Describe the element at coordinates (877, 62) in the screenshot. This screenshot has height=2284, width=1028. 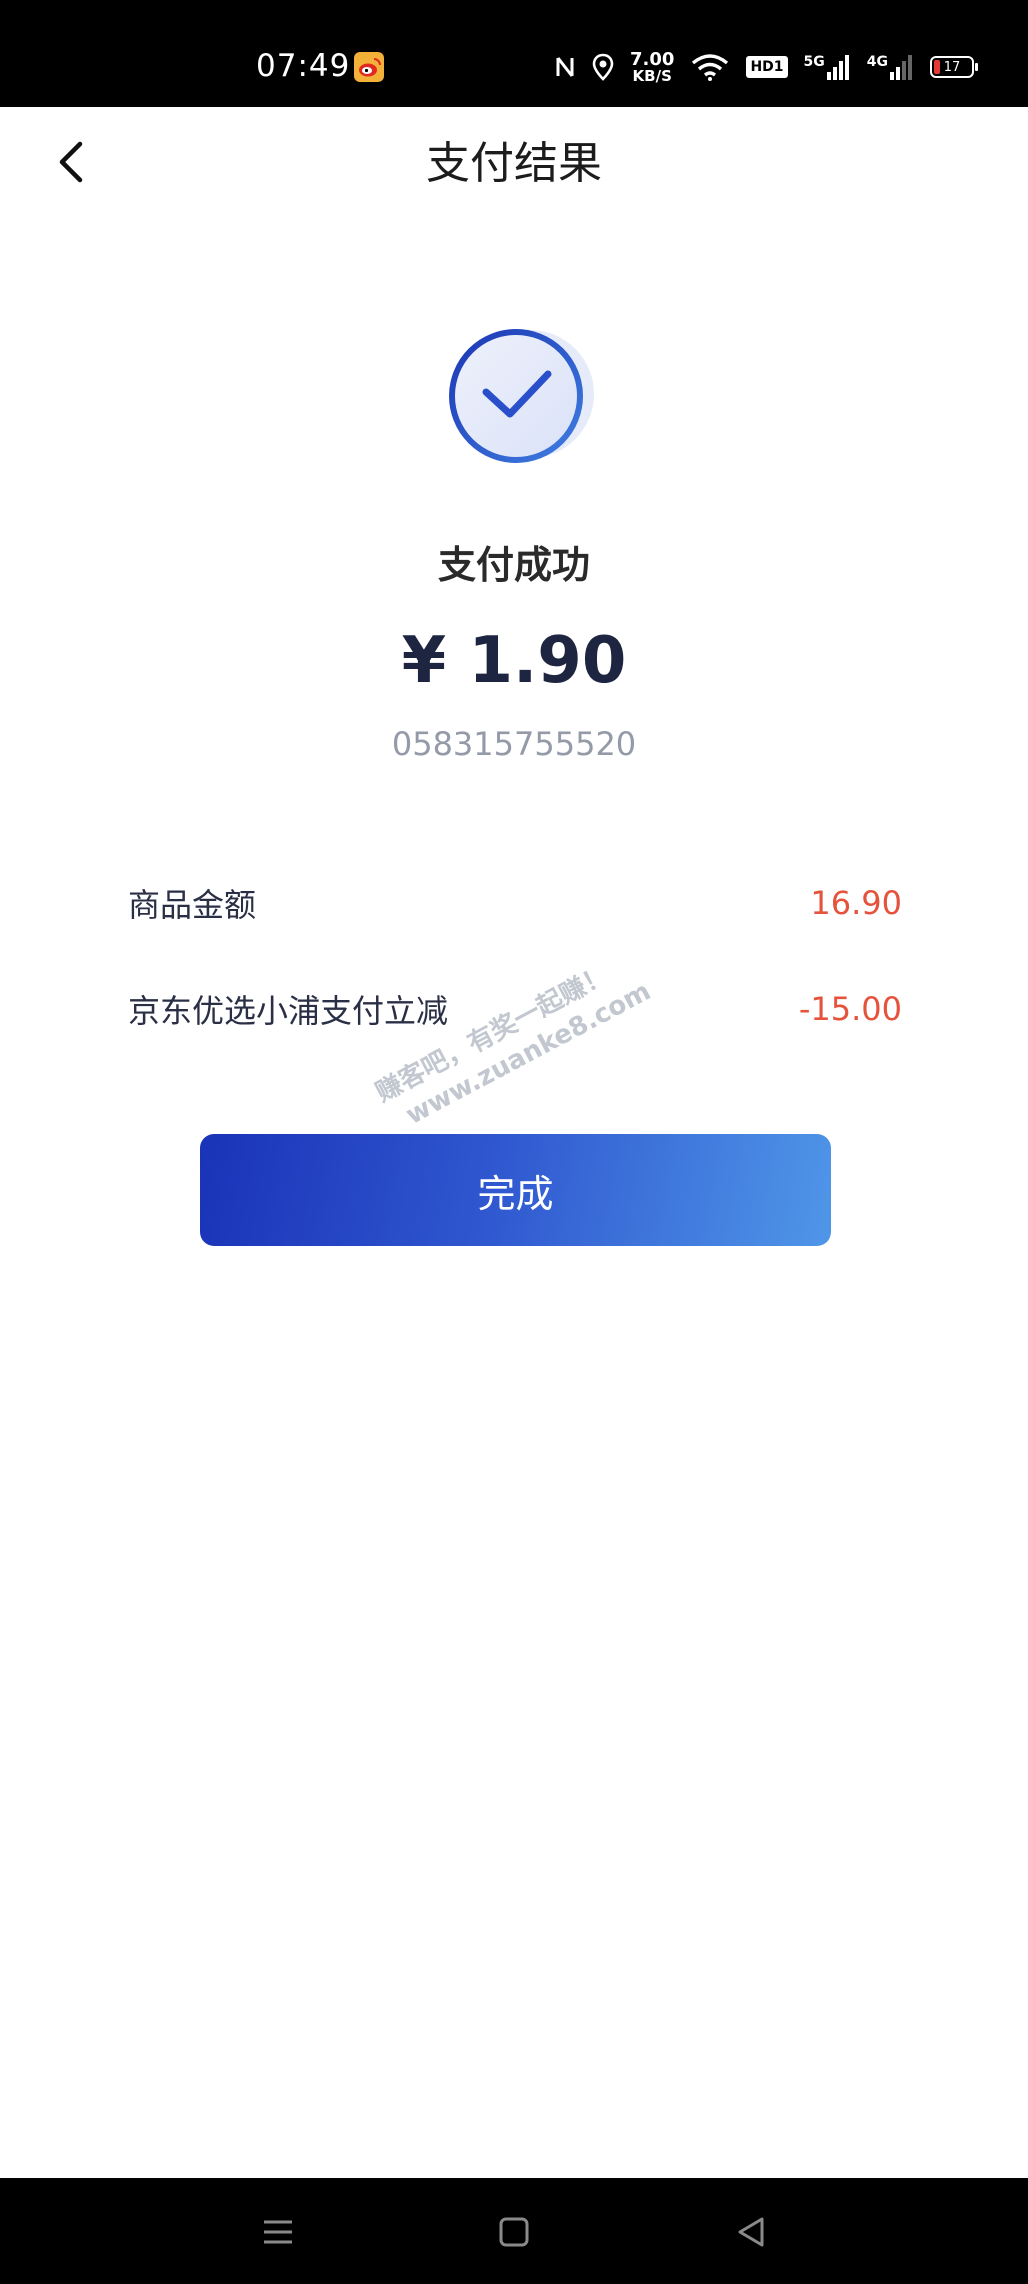
I see `signal-4g-label: 4G` at that location.